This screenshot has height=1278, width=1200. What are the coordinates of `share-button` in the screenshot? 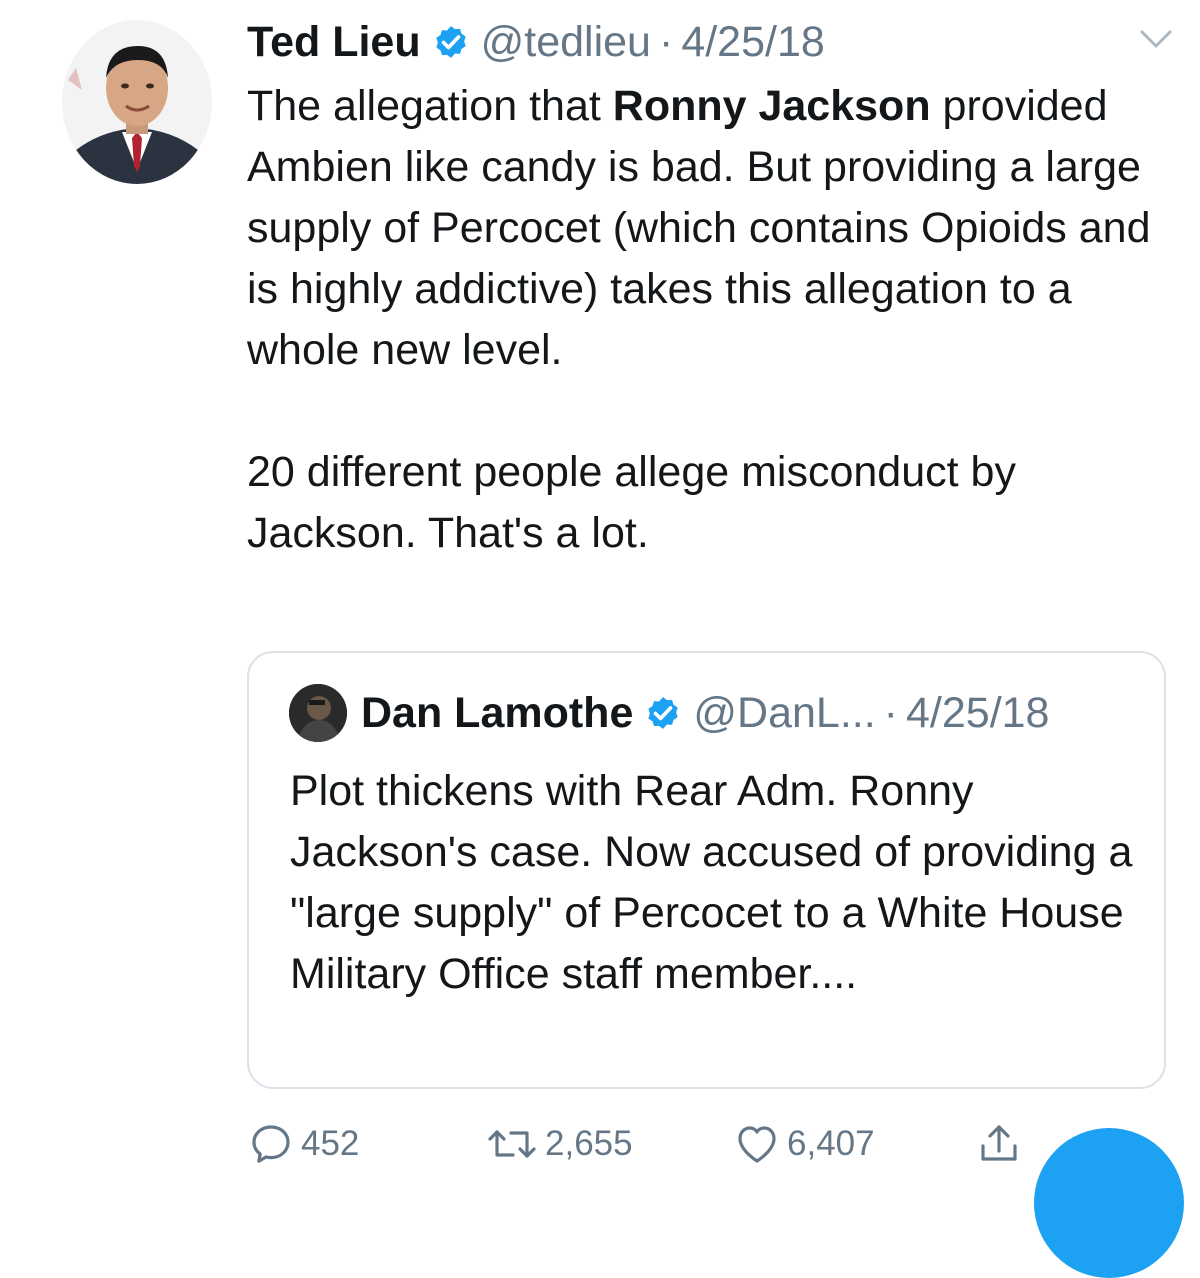 It's located at (999, 1144).